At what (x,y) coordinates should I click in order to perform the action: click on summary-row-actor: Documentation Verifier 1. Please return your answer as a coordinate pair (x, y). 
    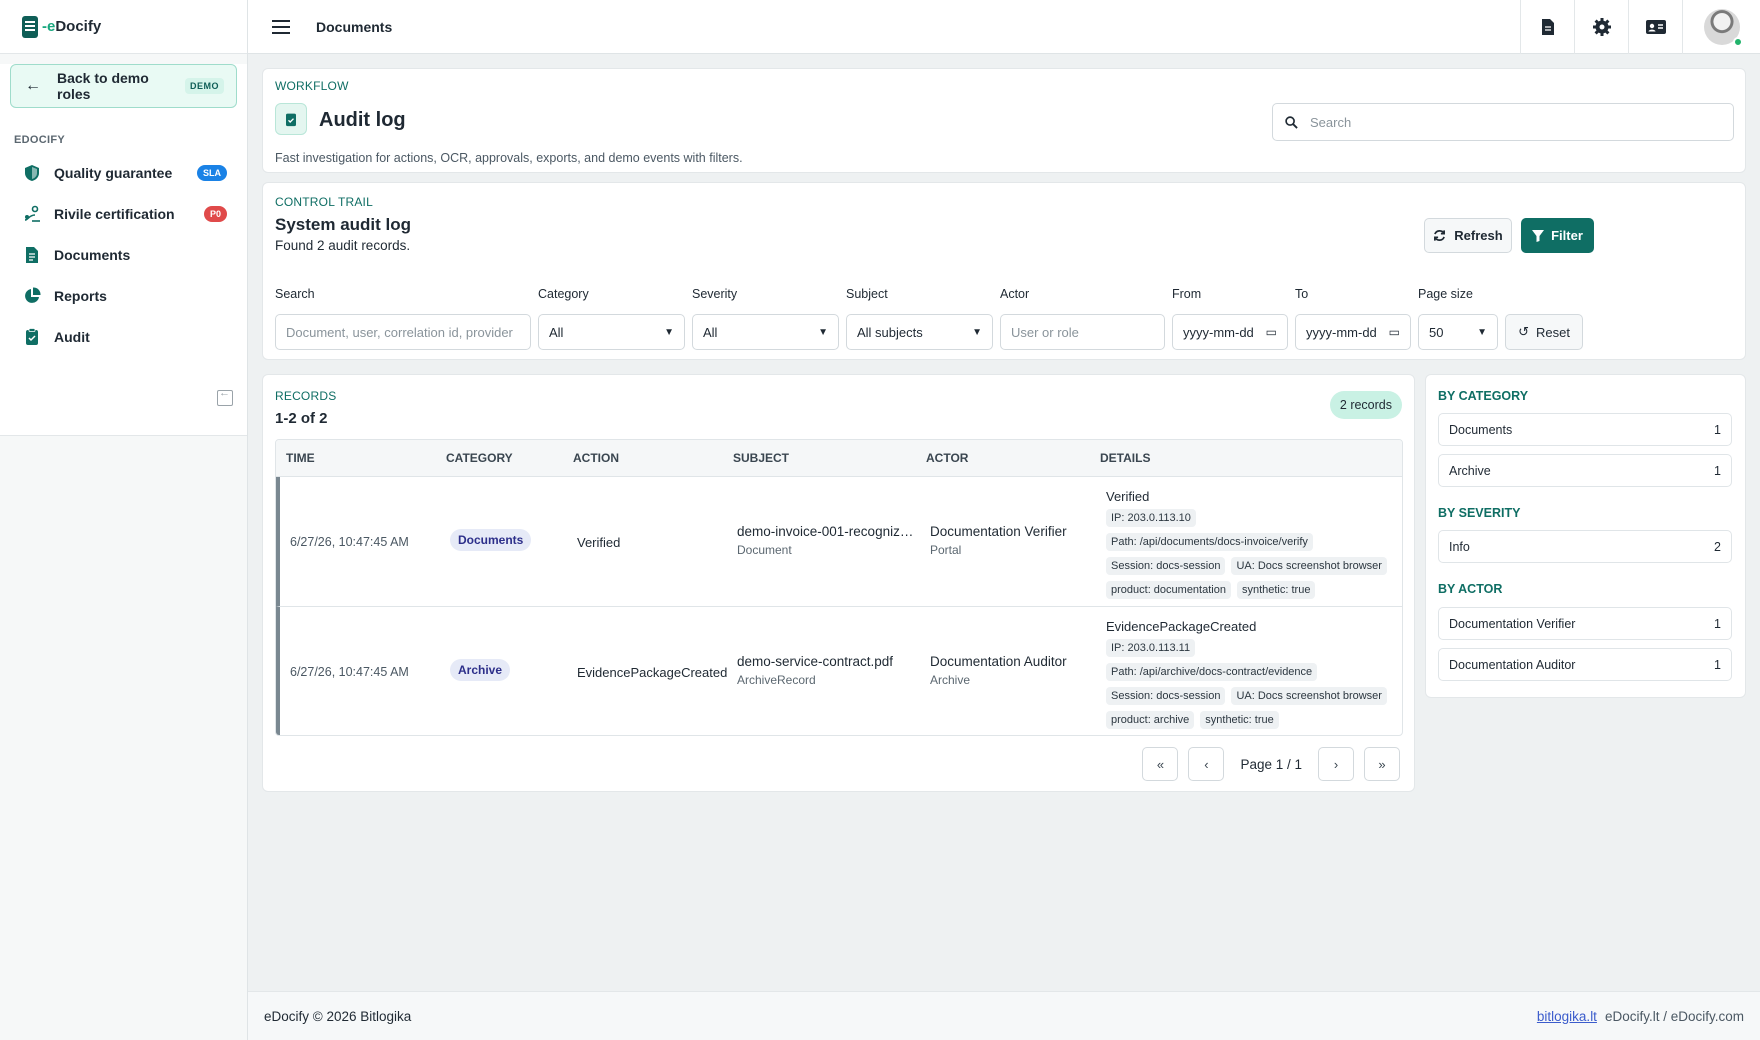
    Looking at the image, I should click on (1585, 623).